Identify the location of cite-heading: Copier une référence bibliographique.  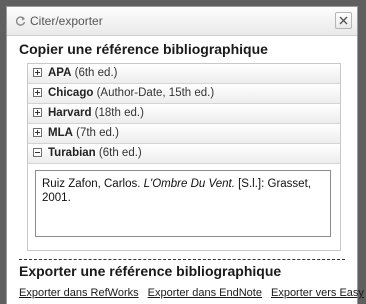
(143, 49).